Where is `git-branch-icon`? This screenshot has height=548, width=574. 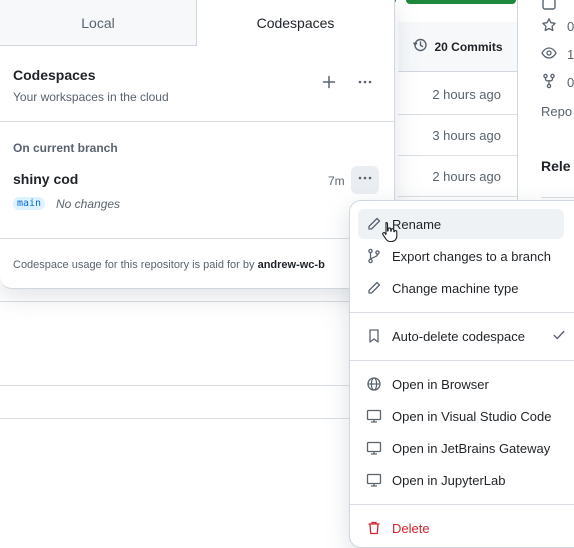 git-branch-icon is located at coordinates (374, 256).